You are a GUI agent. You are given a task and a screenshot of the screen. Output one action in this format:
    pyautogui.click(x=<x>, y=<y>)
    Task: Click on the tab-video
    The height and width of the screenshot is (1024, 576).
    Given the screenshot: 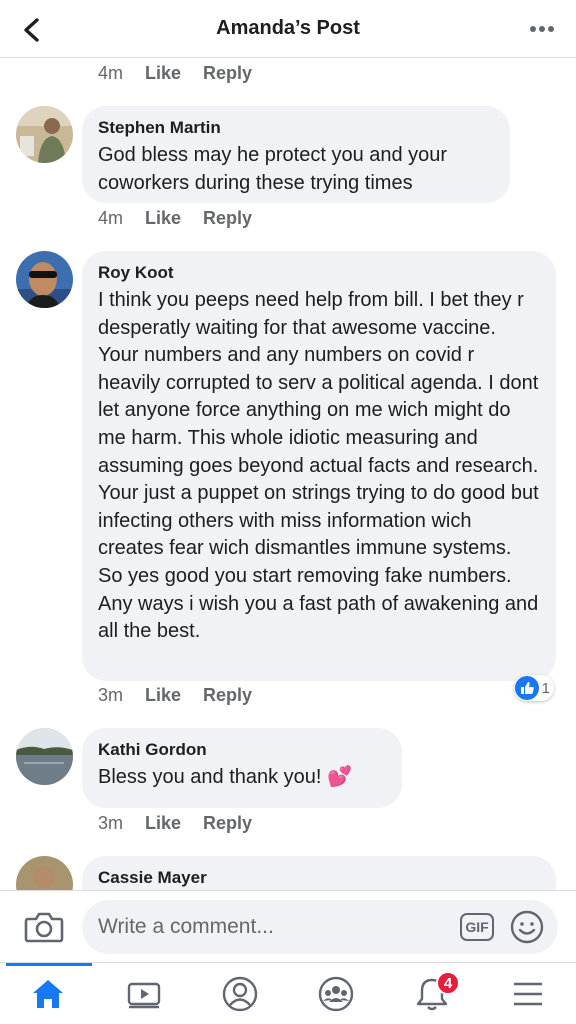 What is the action you would take?
    pyautogui.click(x=144, y=993)
    